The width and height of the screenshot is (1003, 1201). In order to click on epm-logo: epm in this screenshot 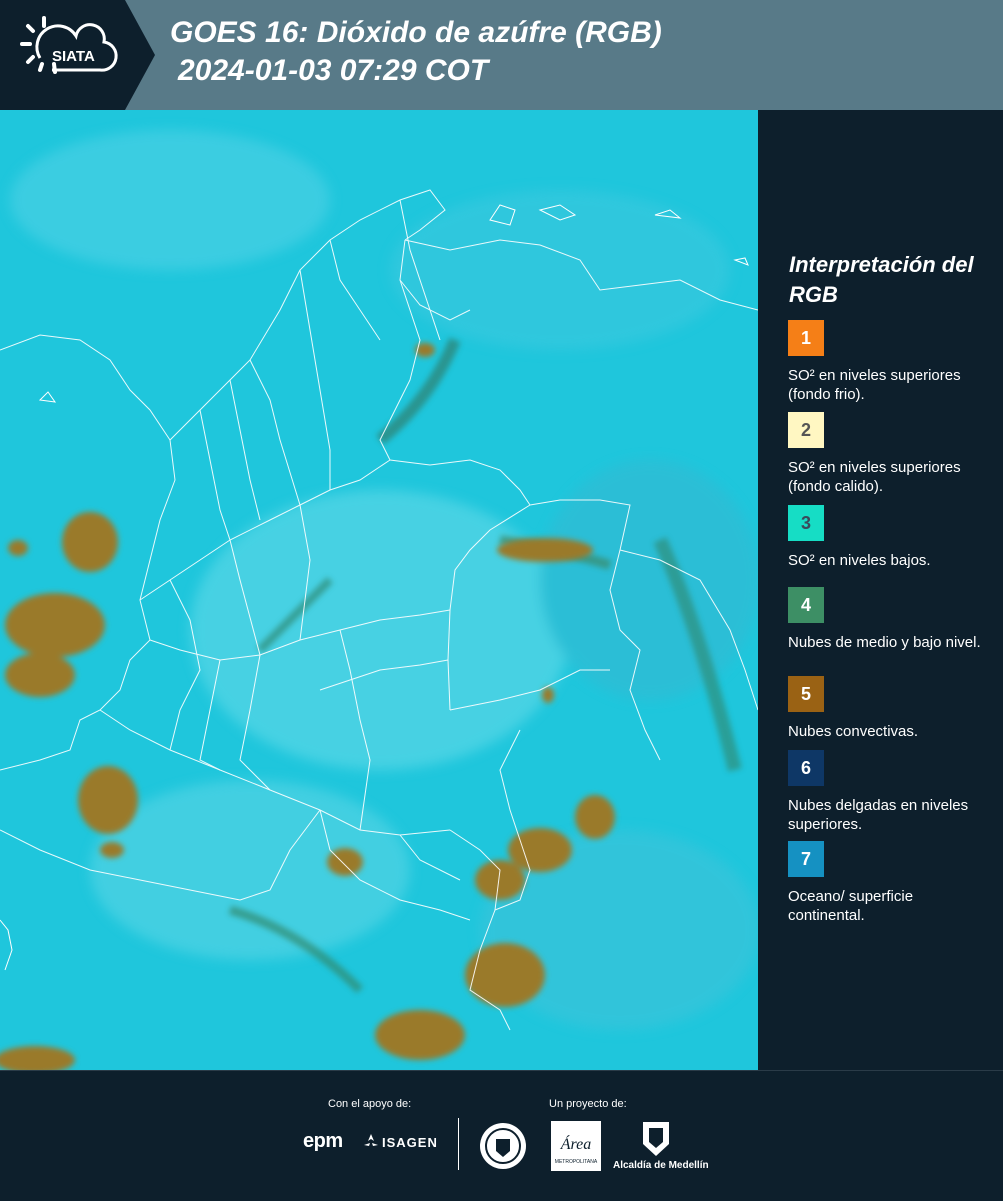, I will do `click(323, 1141)`.